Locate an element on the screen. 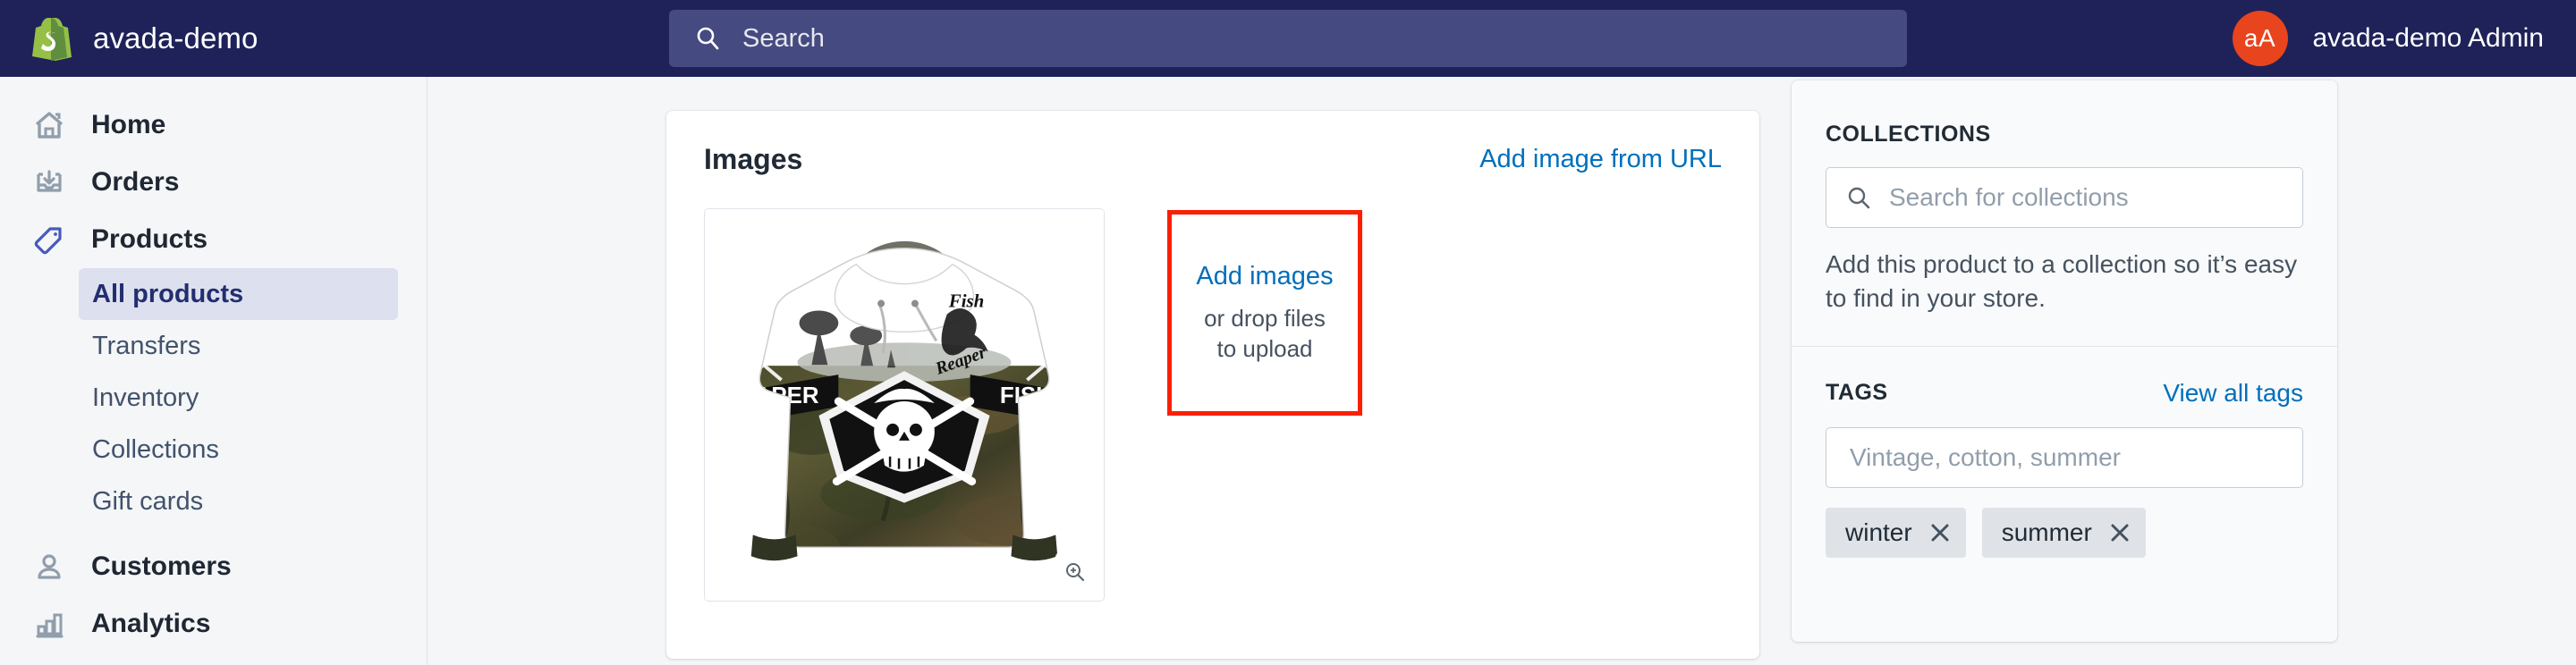 The width and height of the screenshot is (2576, 665). collections-title: COLLECTIONS is located at coordinates (1908, 134).